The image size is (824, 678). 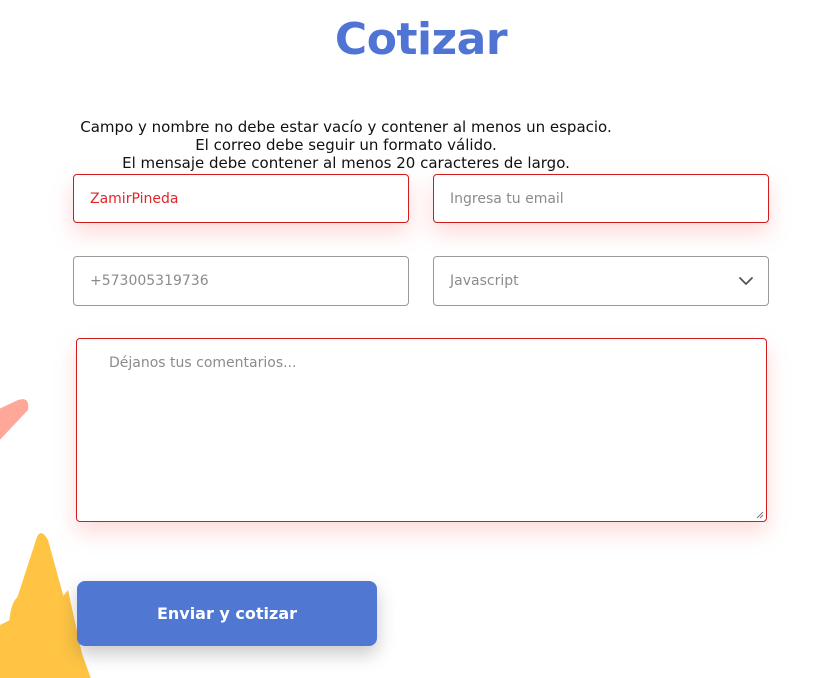 I want to click on peach-decoration-shape, so click(x=14, y=419).